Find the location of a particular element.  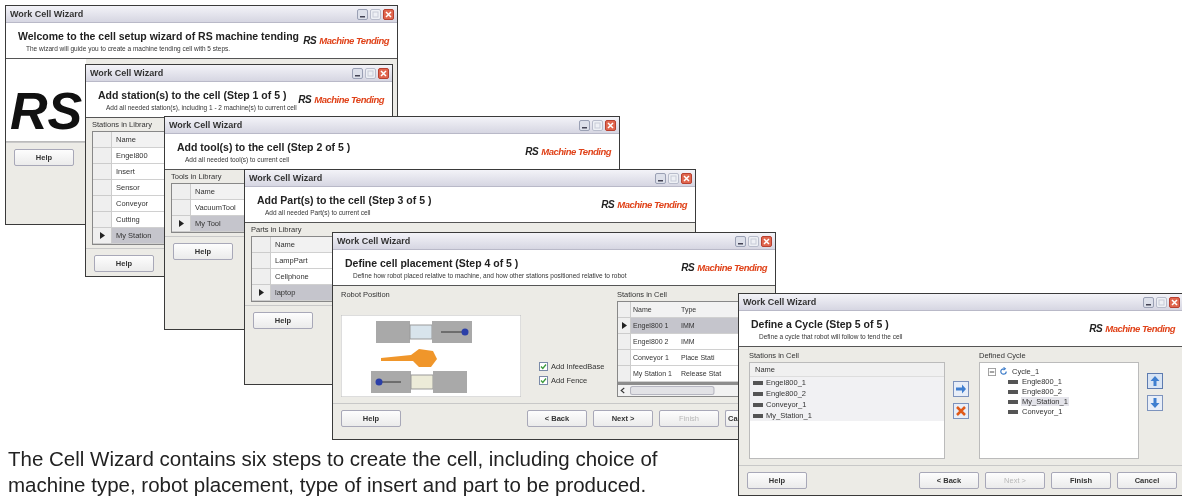

step-heading: Define a Cycle (Step 5 of 5 ) is located at coordinates (820, 323).